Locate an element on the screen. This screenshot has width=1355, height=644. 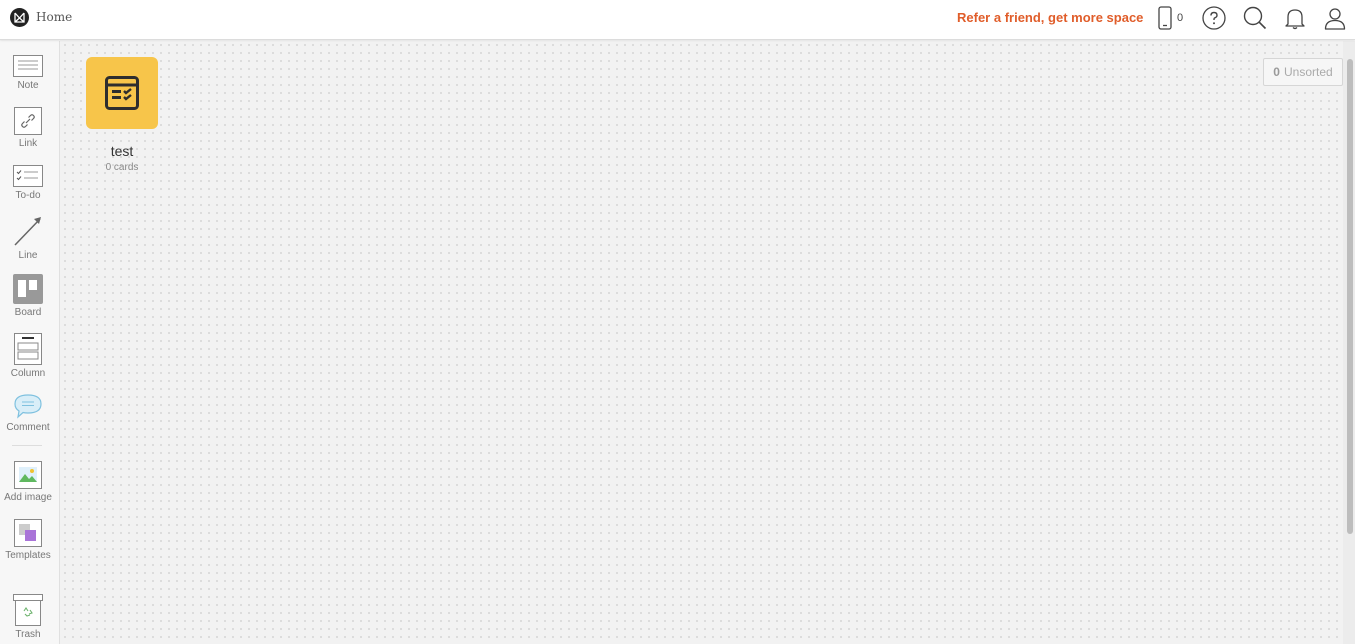
tool-label: Note is located at coordinates (28, 85).